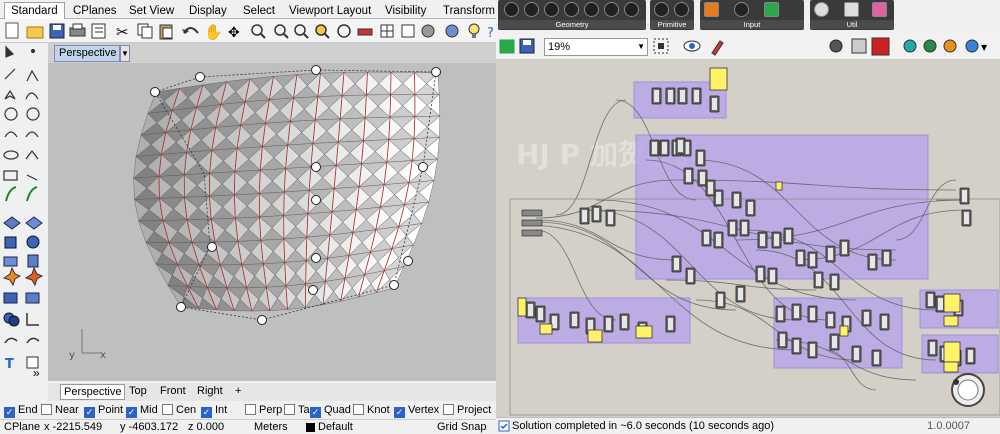  I want to click on join-icon, so click(34, 276).